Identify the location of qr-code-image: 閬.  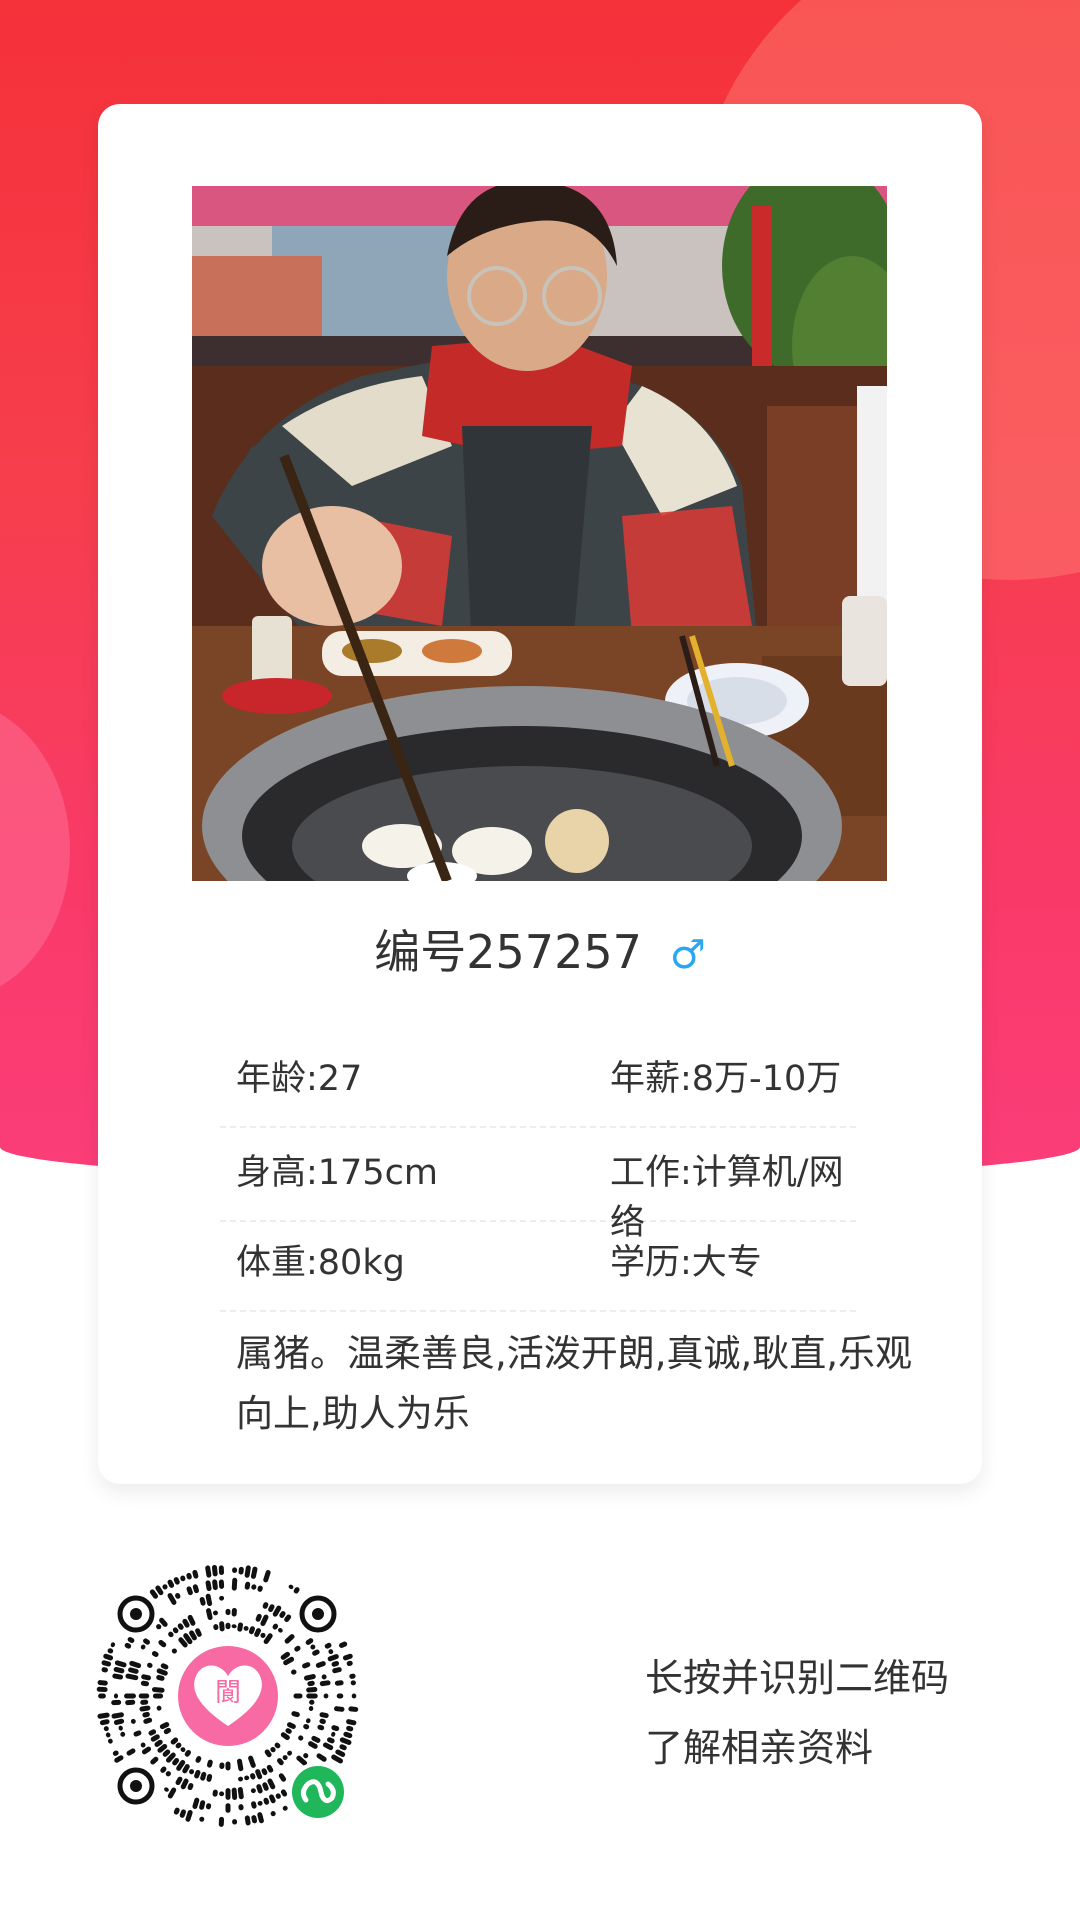
(227, 1696).